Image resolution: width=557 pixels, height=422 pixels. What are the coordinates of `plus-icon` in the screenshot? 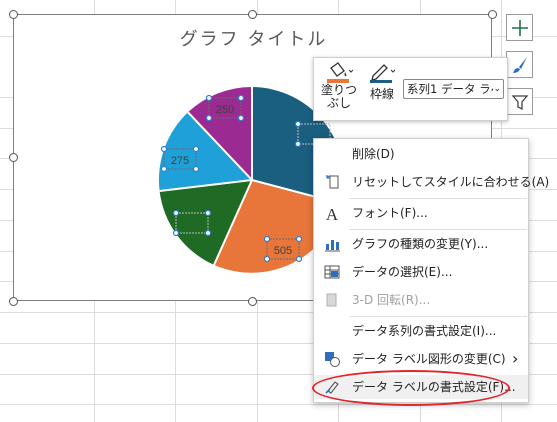 It's located at (519, 27).